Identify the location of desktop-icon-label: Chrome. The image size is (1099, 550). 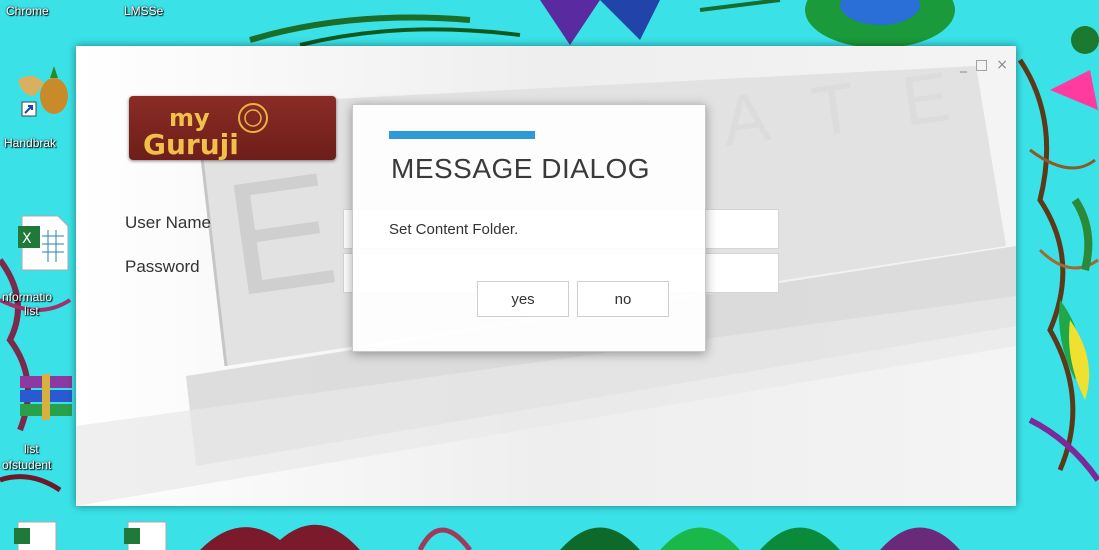
(27, 11).